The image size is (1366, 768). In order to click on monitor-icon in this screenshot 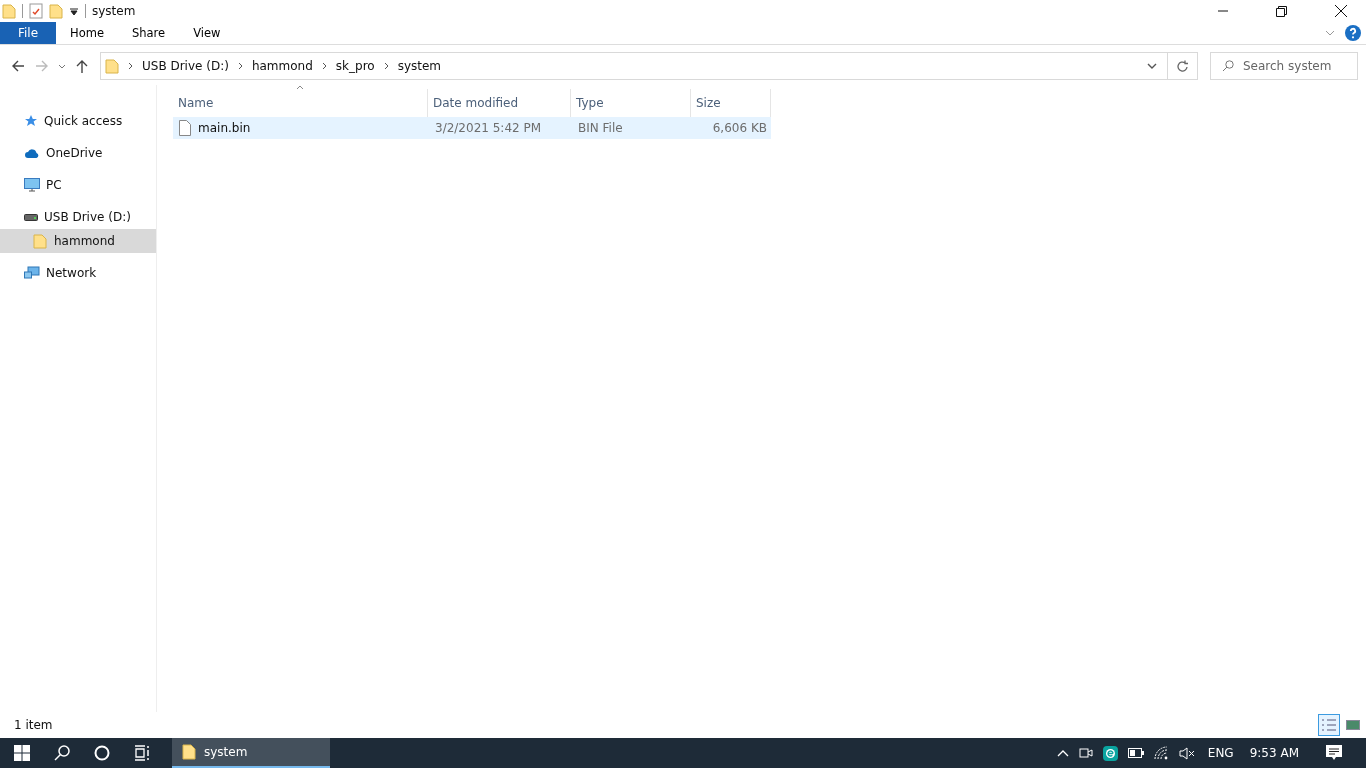, I will do `click(32, 185)`.